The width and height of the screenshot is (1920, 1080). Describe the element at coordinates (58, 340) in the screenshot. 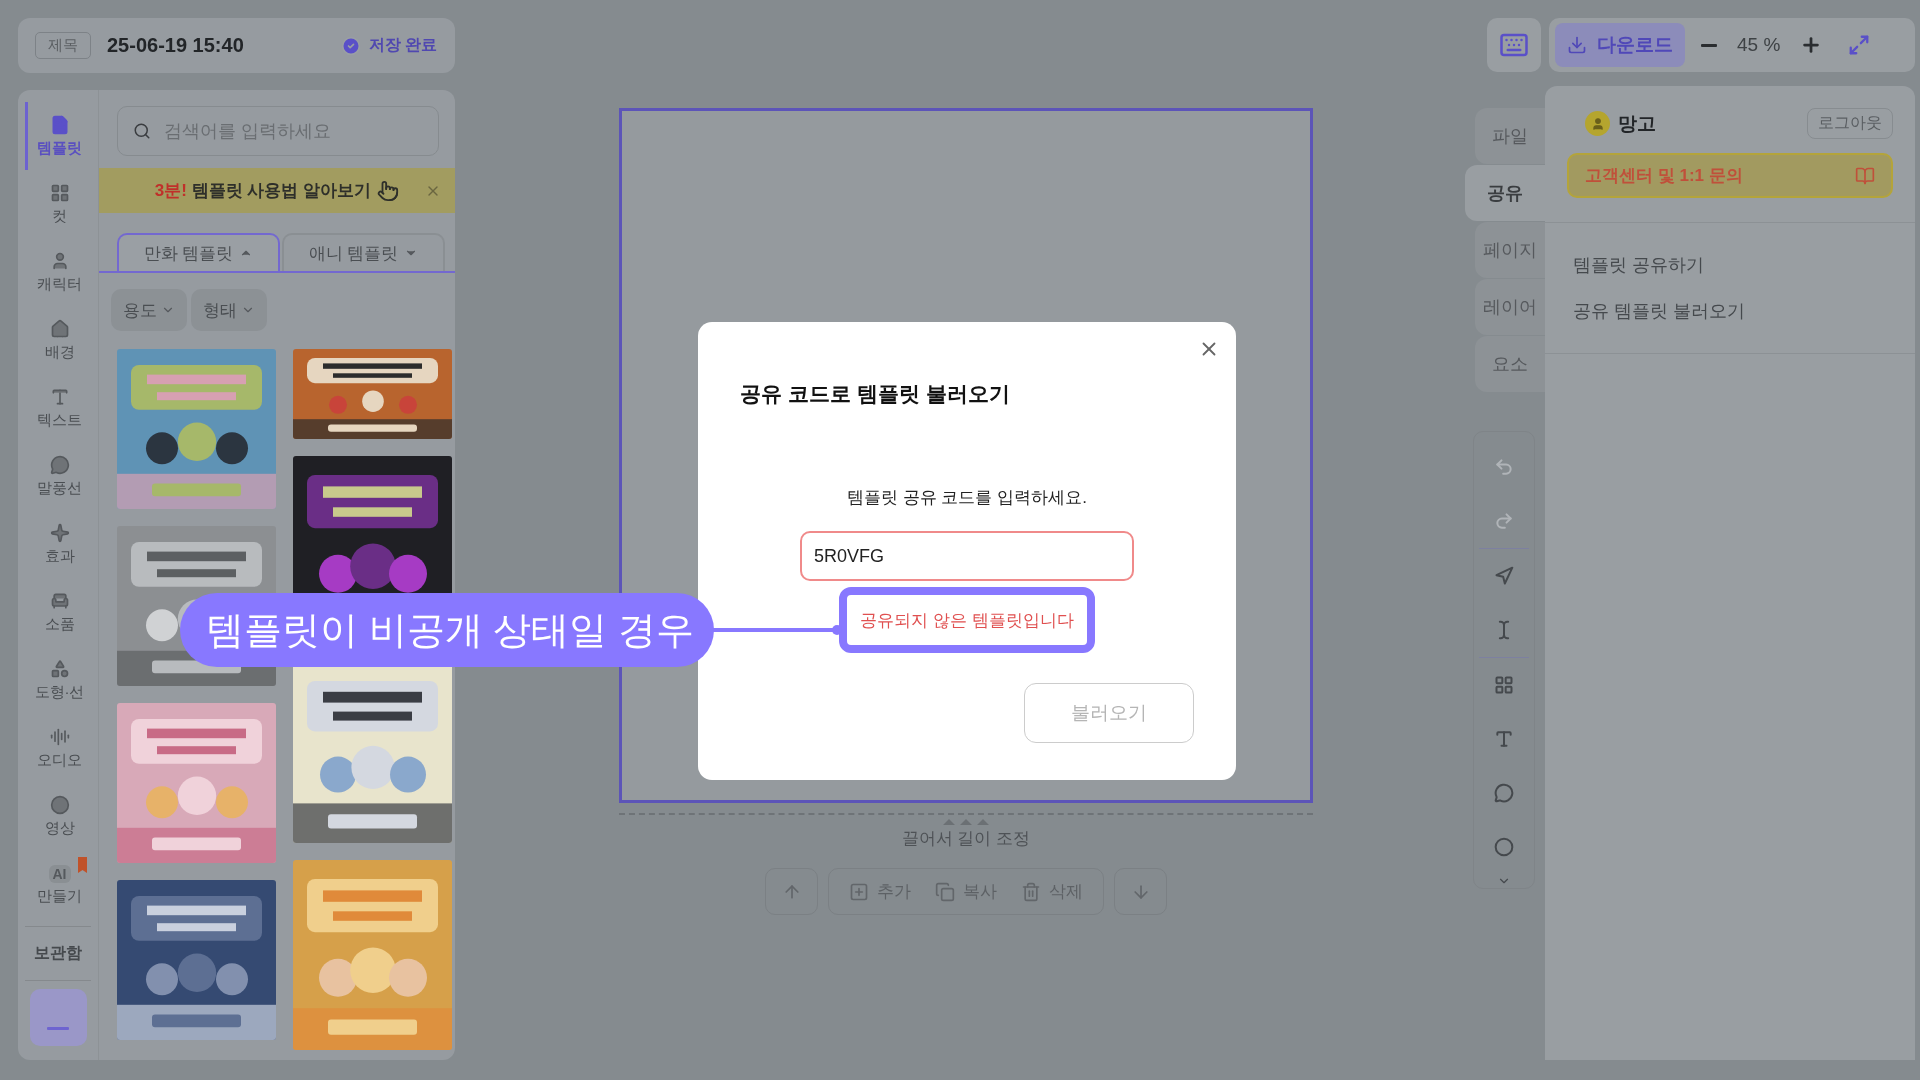

I see `sidebar-item: 배경` at that location.